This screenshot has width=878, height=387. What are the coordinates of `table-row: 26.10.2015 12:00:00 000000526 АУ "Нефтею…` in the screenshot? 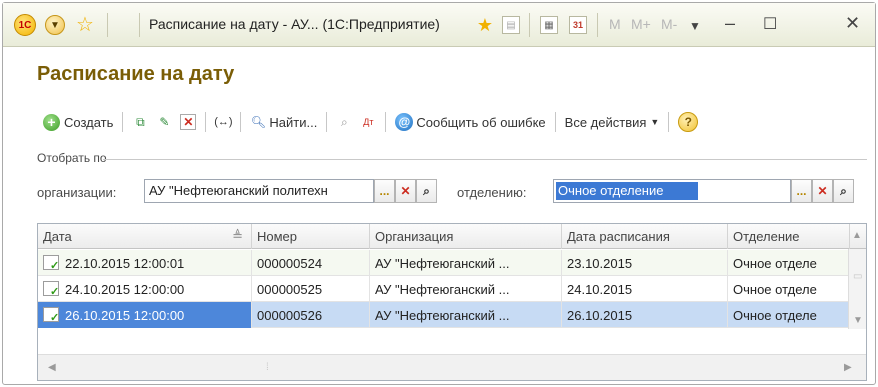 It's located at (444, 315).